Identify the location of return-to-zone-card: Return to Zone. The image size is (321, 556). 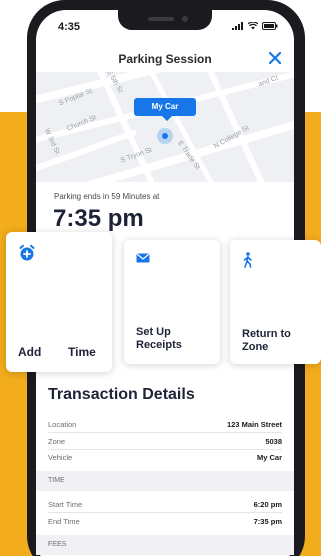
(275, 302).